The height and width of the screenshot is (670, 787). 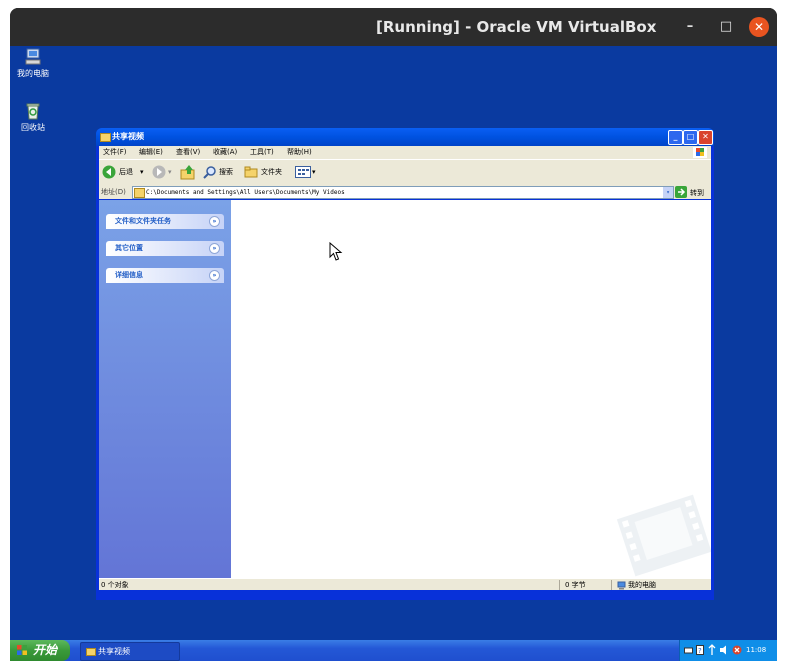 I want to click on up-folder-button, so click(x=188, y=172).